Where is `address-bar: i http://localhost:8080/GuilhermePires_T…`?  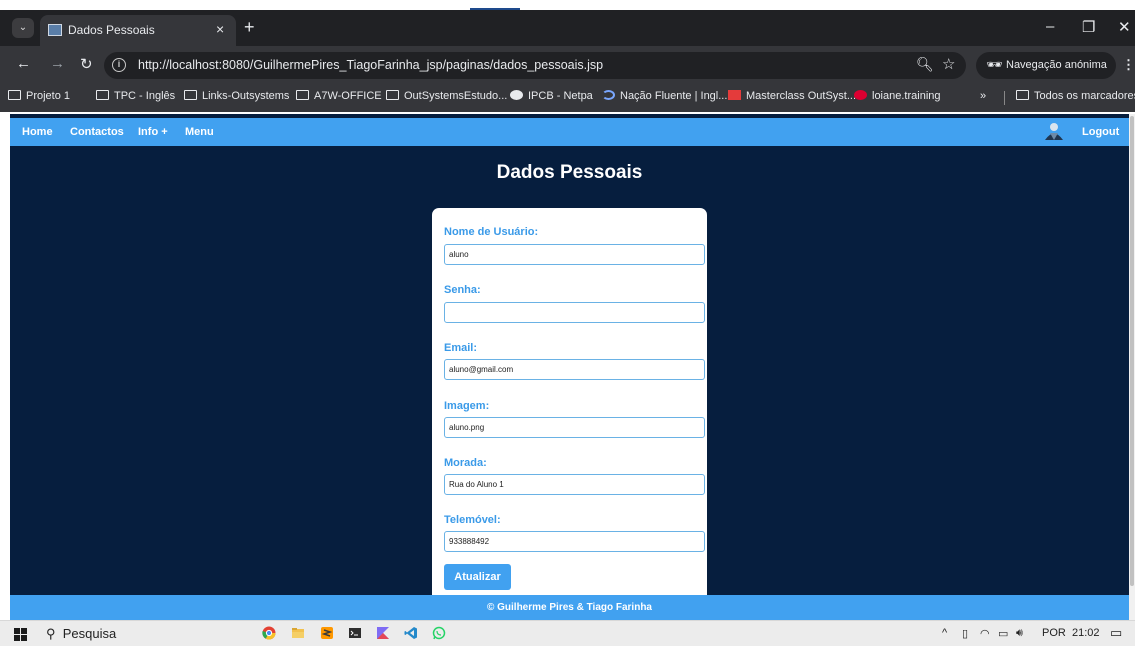
address-bar: i http://localhost:8080/GuilhermePires_T… is located at coordinates (535, 65).